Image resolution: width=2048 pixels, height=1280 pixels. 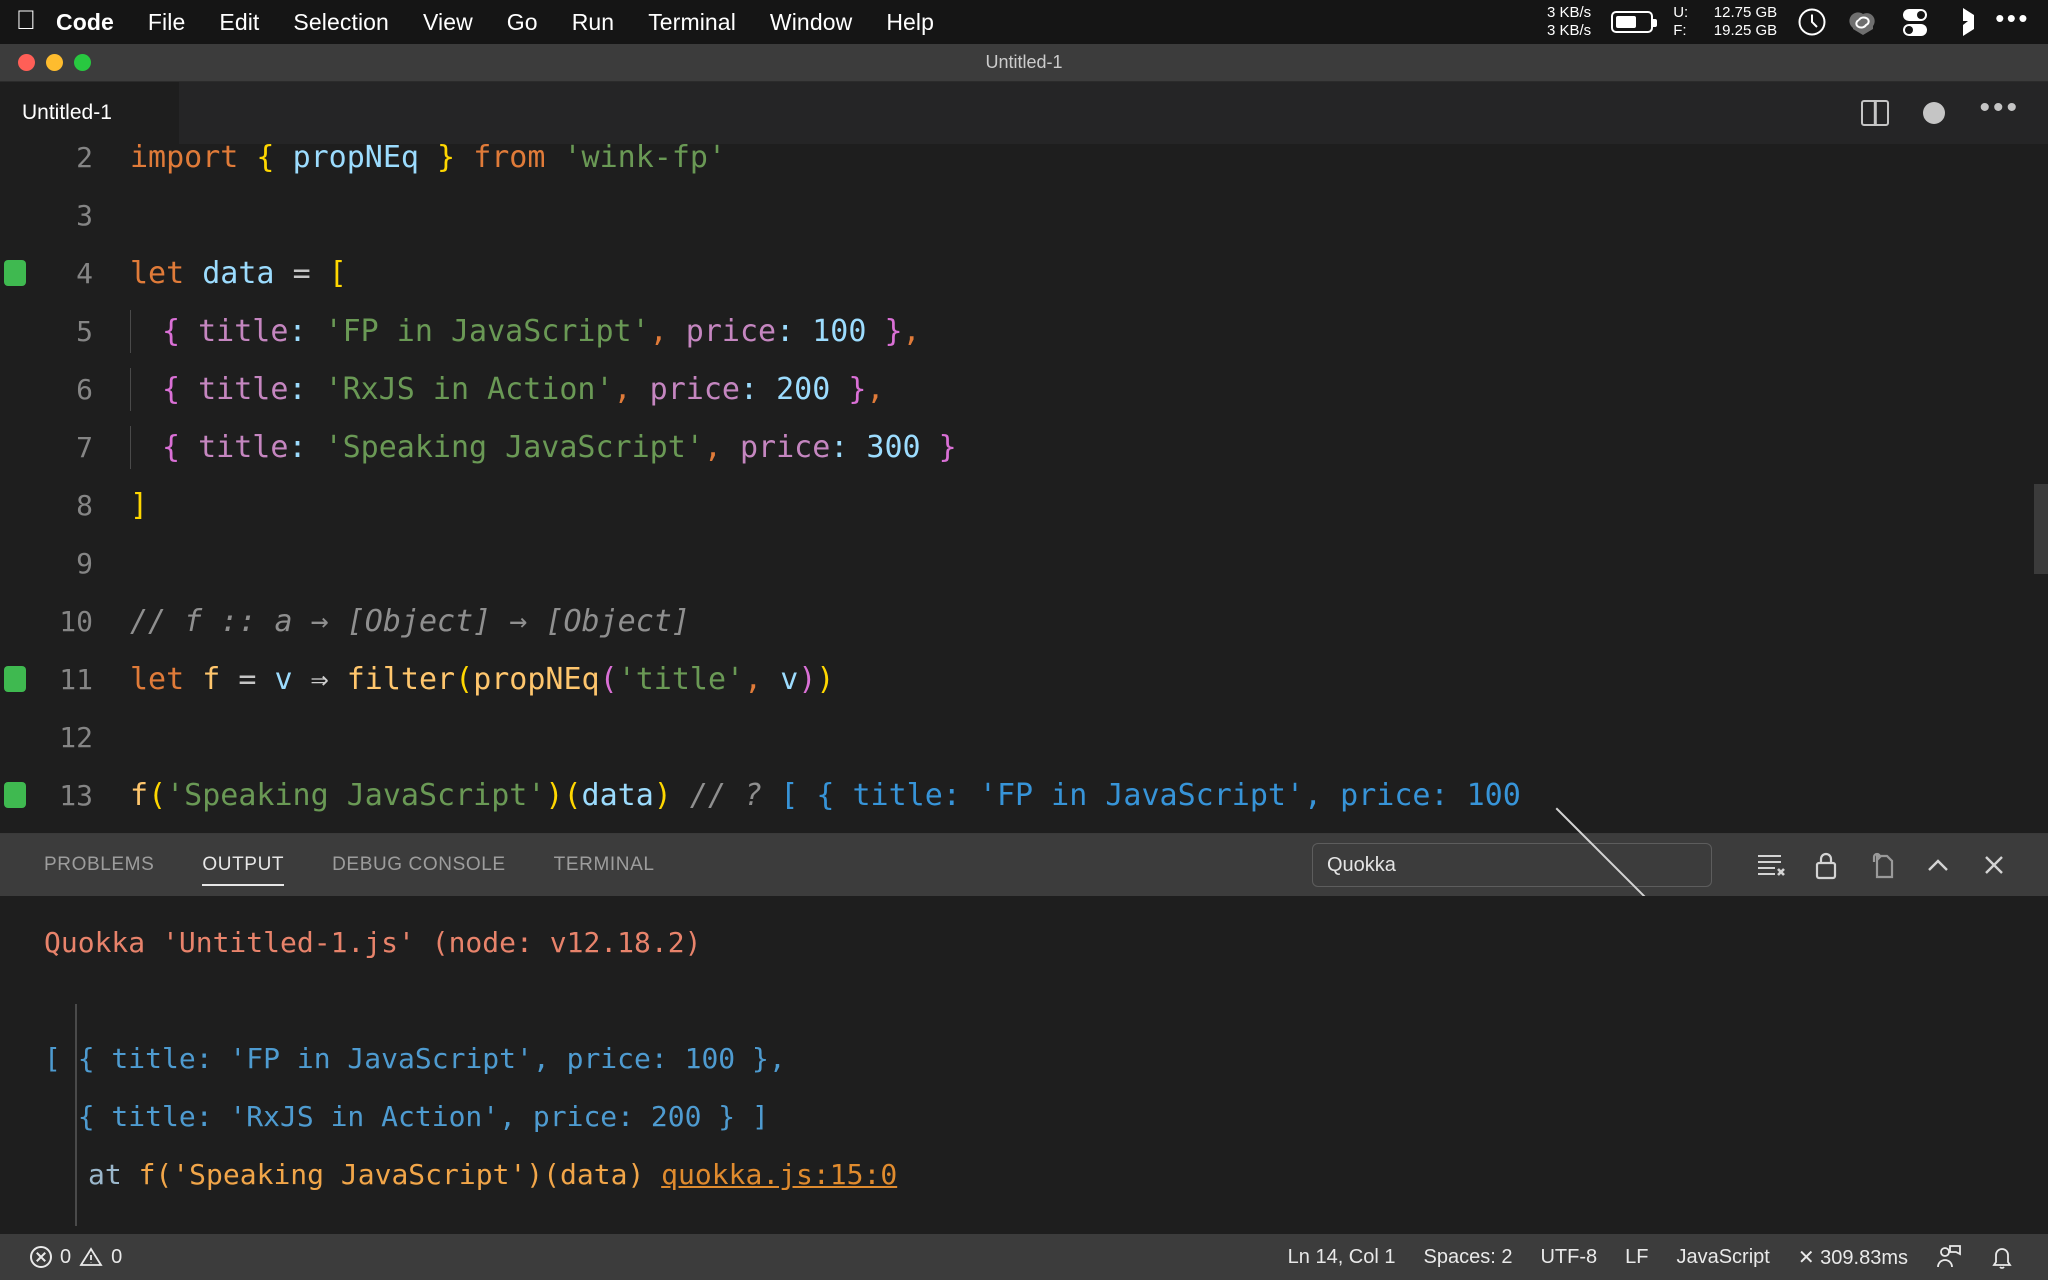 I want to click on tab-terminal: TERMINAL, so click(x=604, y=865).